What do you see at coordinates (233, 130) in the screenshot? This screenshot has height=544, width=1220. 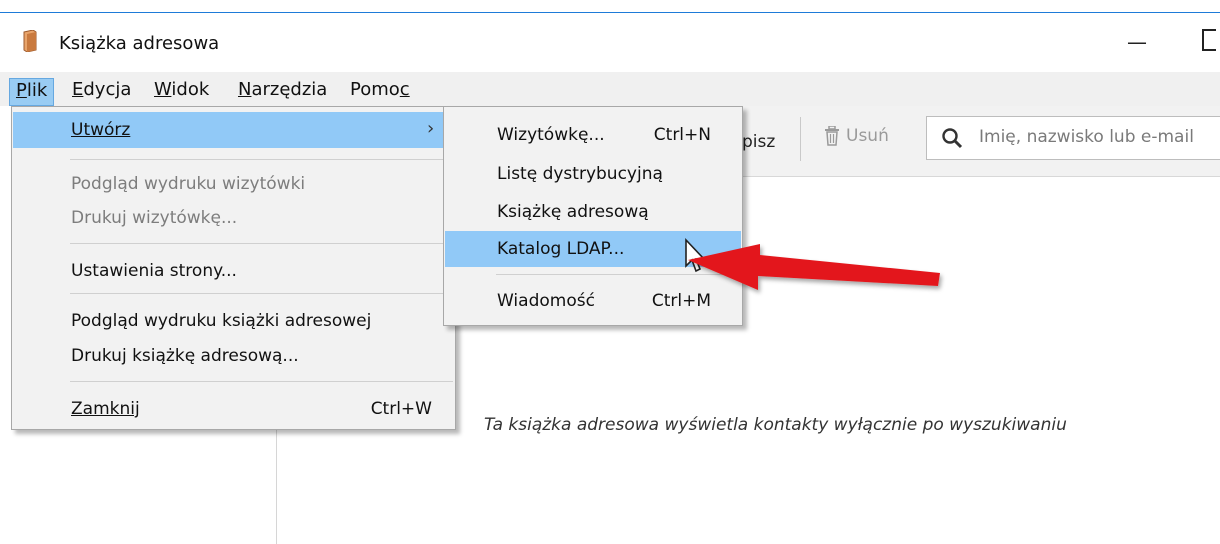 I see `menu-item-create: Utwórz ›` at bounding box center [233, 130].